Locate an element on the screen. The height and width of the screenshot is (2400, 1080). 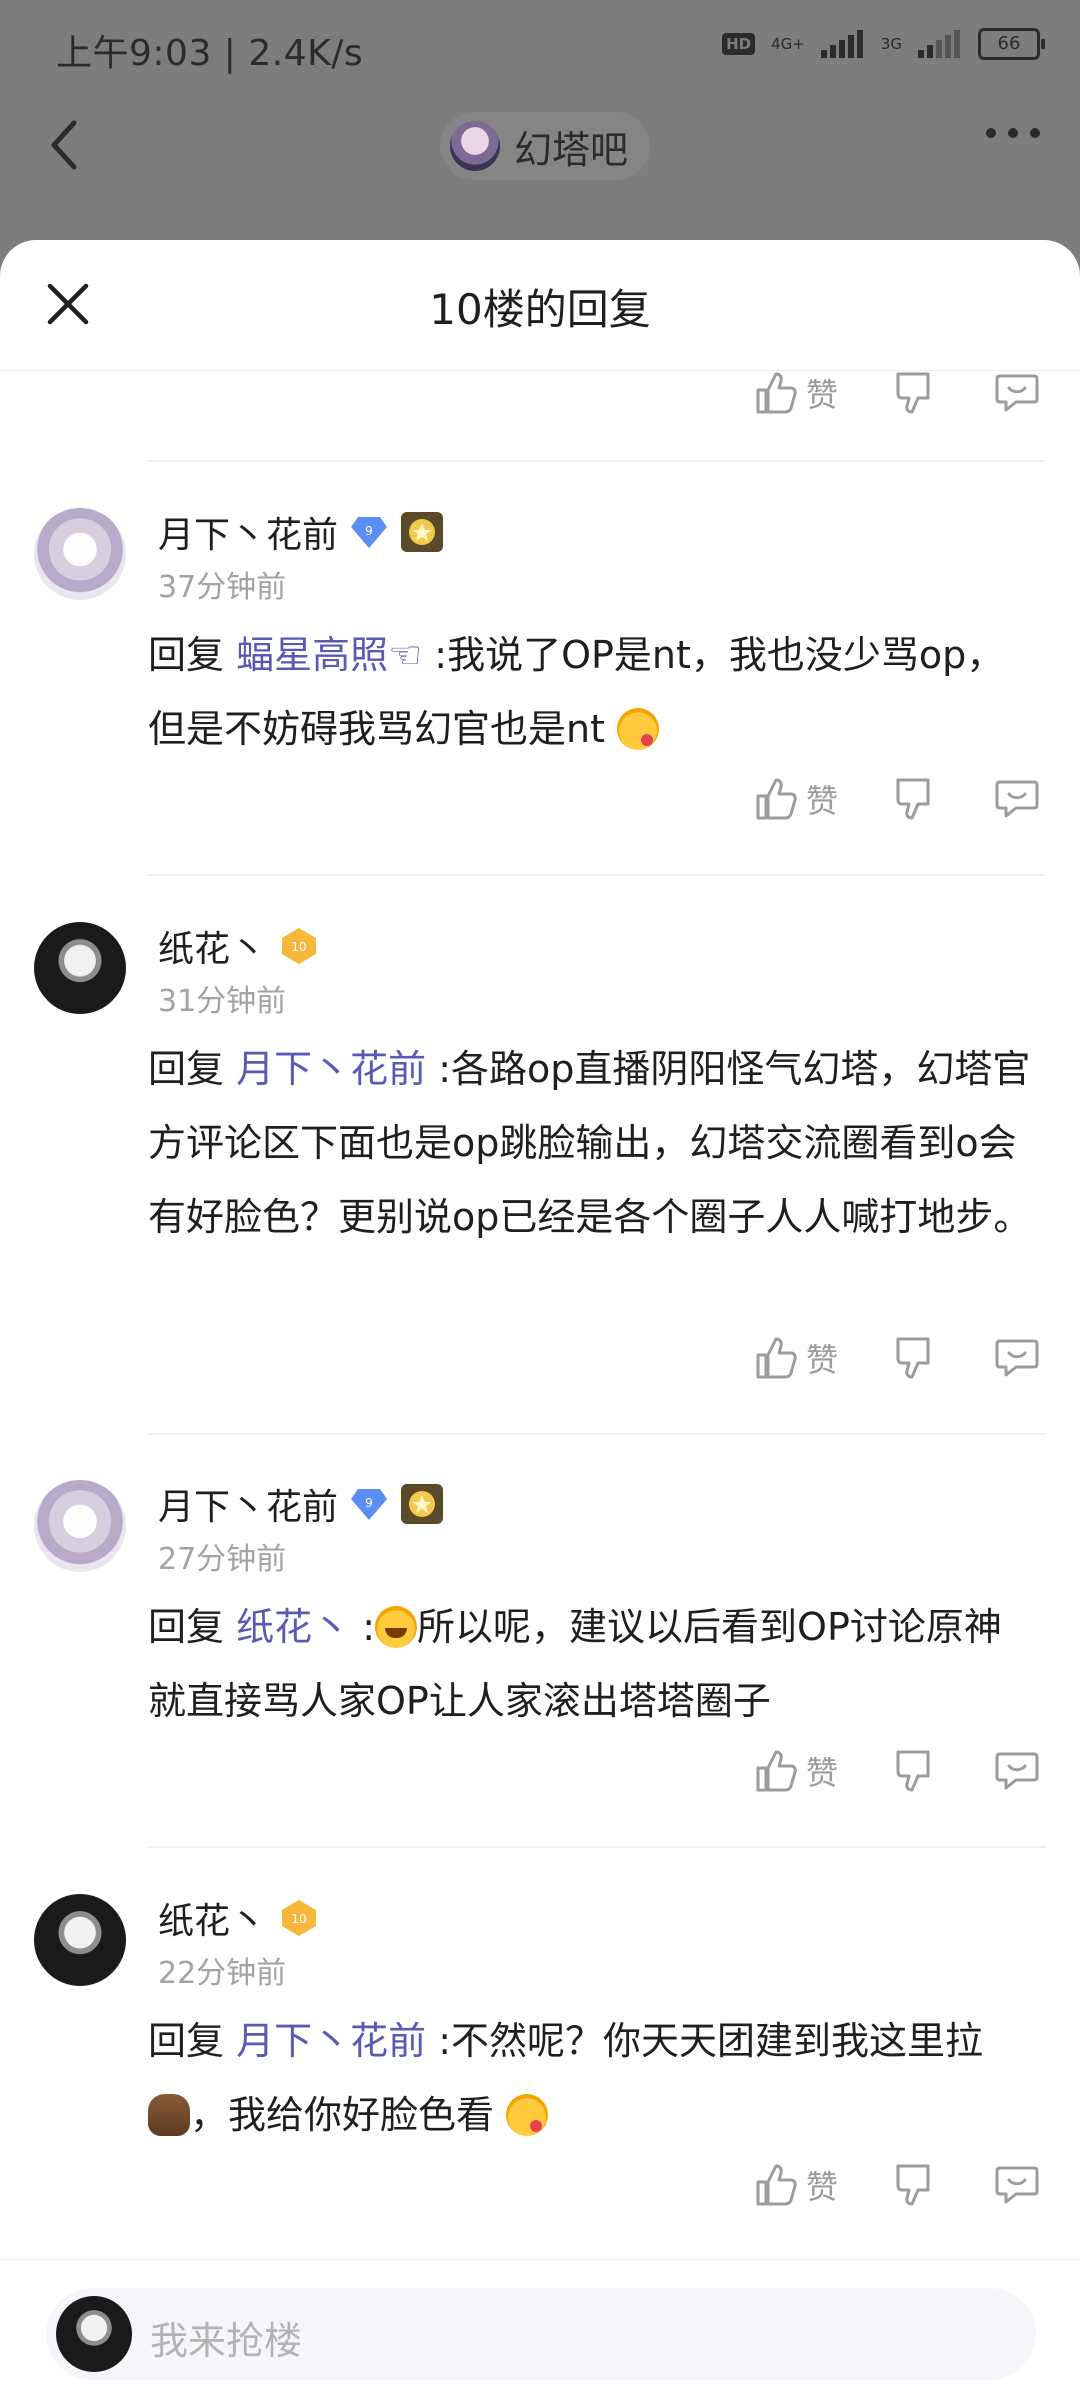
comment-time: 37分钟前 is located at coordinates (222, 587).